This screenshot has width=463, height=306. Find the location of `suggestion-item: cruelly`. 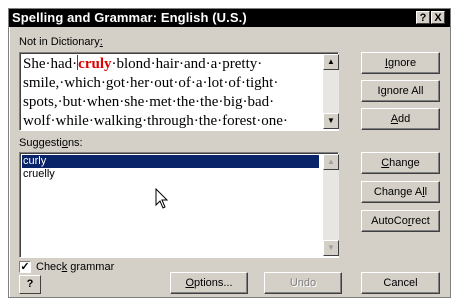

suggestion-item: cruelly is located at coordinates (170, 174).